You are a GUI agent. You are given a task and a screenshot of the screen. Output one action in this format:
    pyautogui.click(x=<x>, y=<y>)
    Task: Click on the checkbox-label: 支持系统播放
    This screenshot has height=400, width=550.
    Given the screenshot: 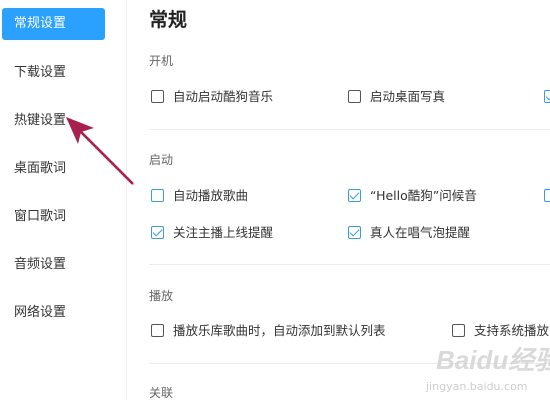 What is the action you would take?
    pyautogui.click(x=512, y=330)
    